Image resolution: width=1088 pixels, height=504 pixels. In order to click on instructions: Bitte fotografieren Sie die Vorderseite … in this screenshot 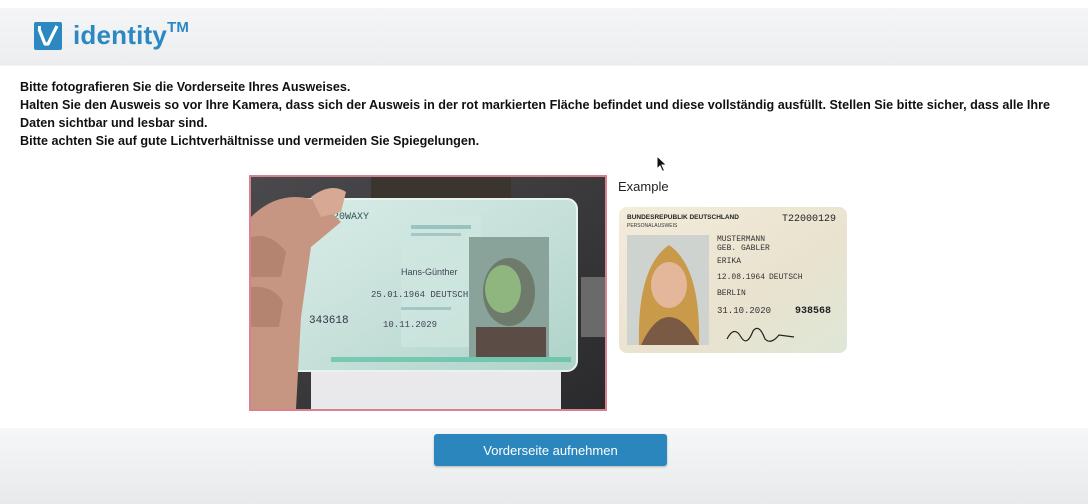, I will do `click(544, 114)`.